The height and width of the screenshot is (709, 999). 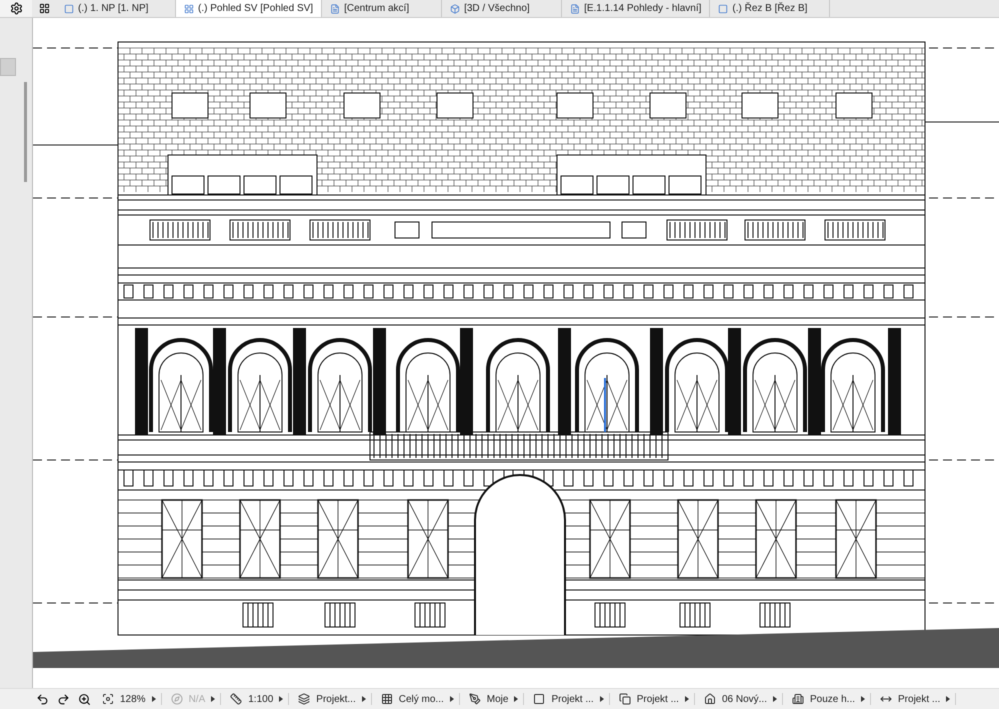 What do you see at coordinates (197, 699) in the screenshot?
I see `status-label: N/A` at bounding box center [197, 699].